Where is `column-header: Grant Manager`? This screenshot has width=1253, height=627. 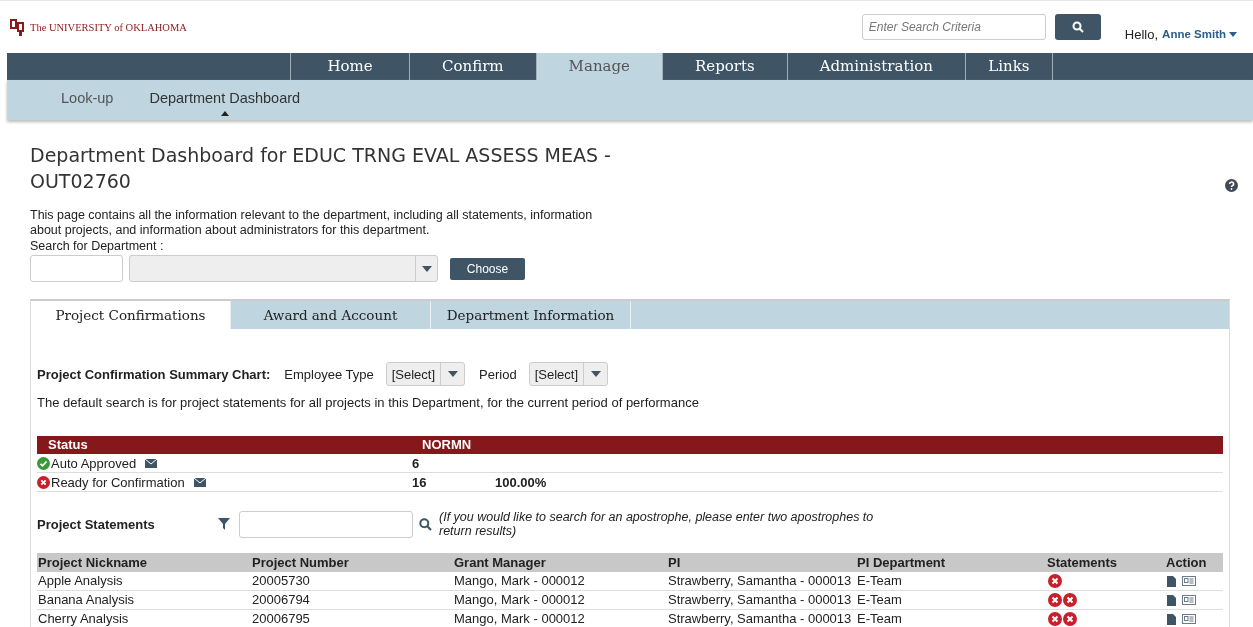 column-header: Grant Manager is located at coordinates (500, 563).